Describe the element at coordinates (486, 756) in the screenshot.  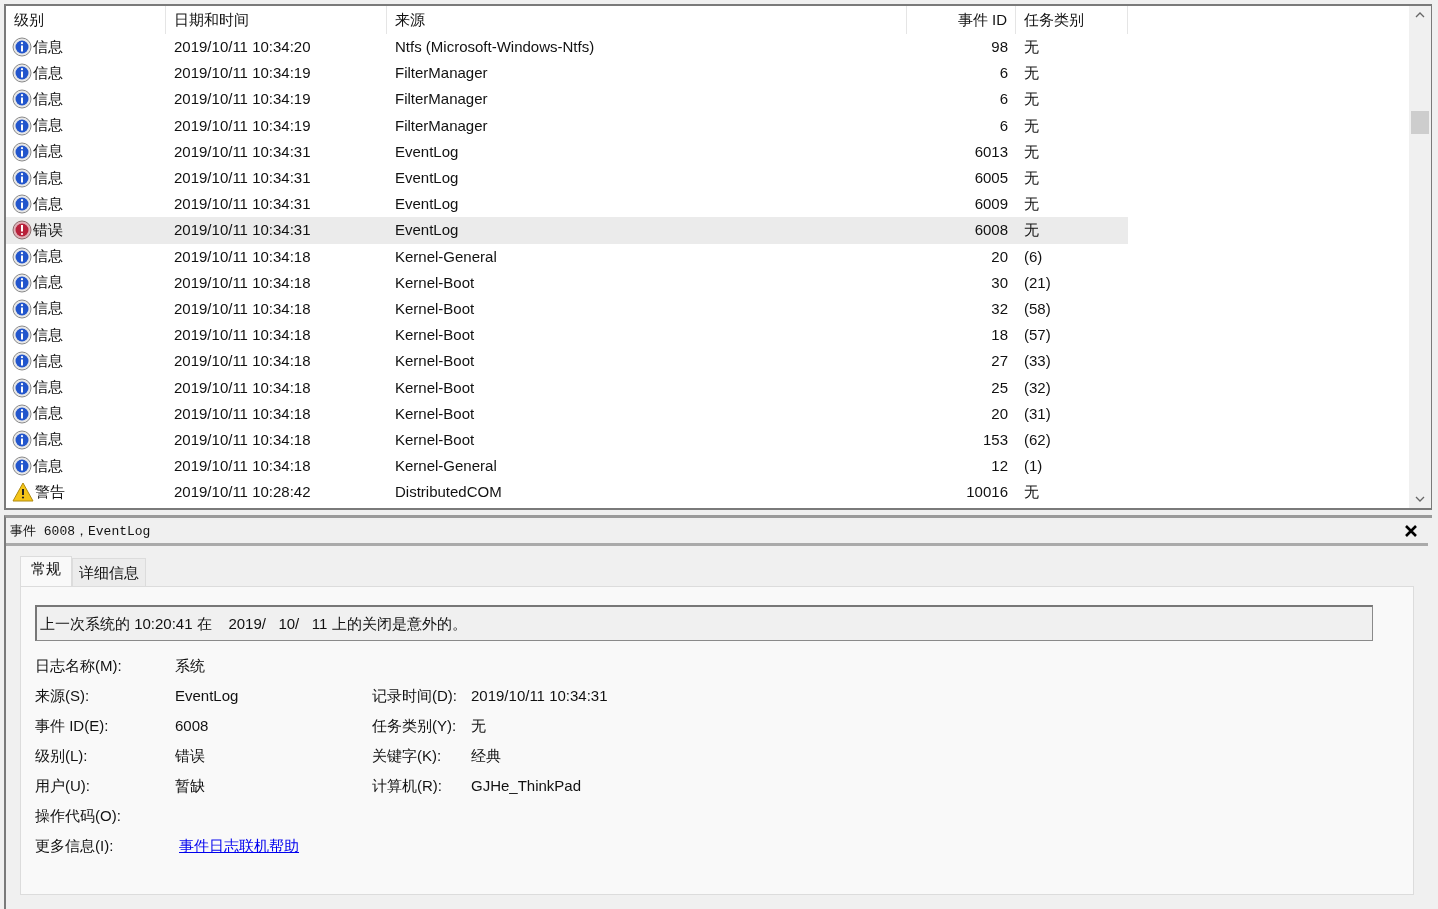
I see `field-value: 经典` at that location.